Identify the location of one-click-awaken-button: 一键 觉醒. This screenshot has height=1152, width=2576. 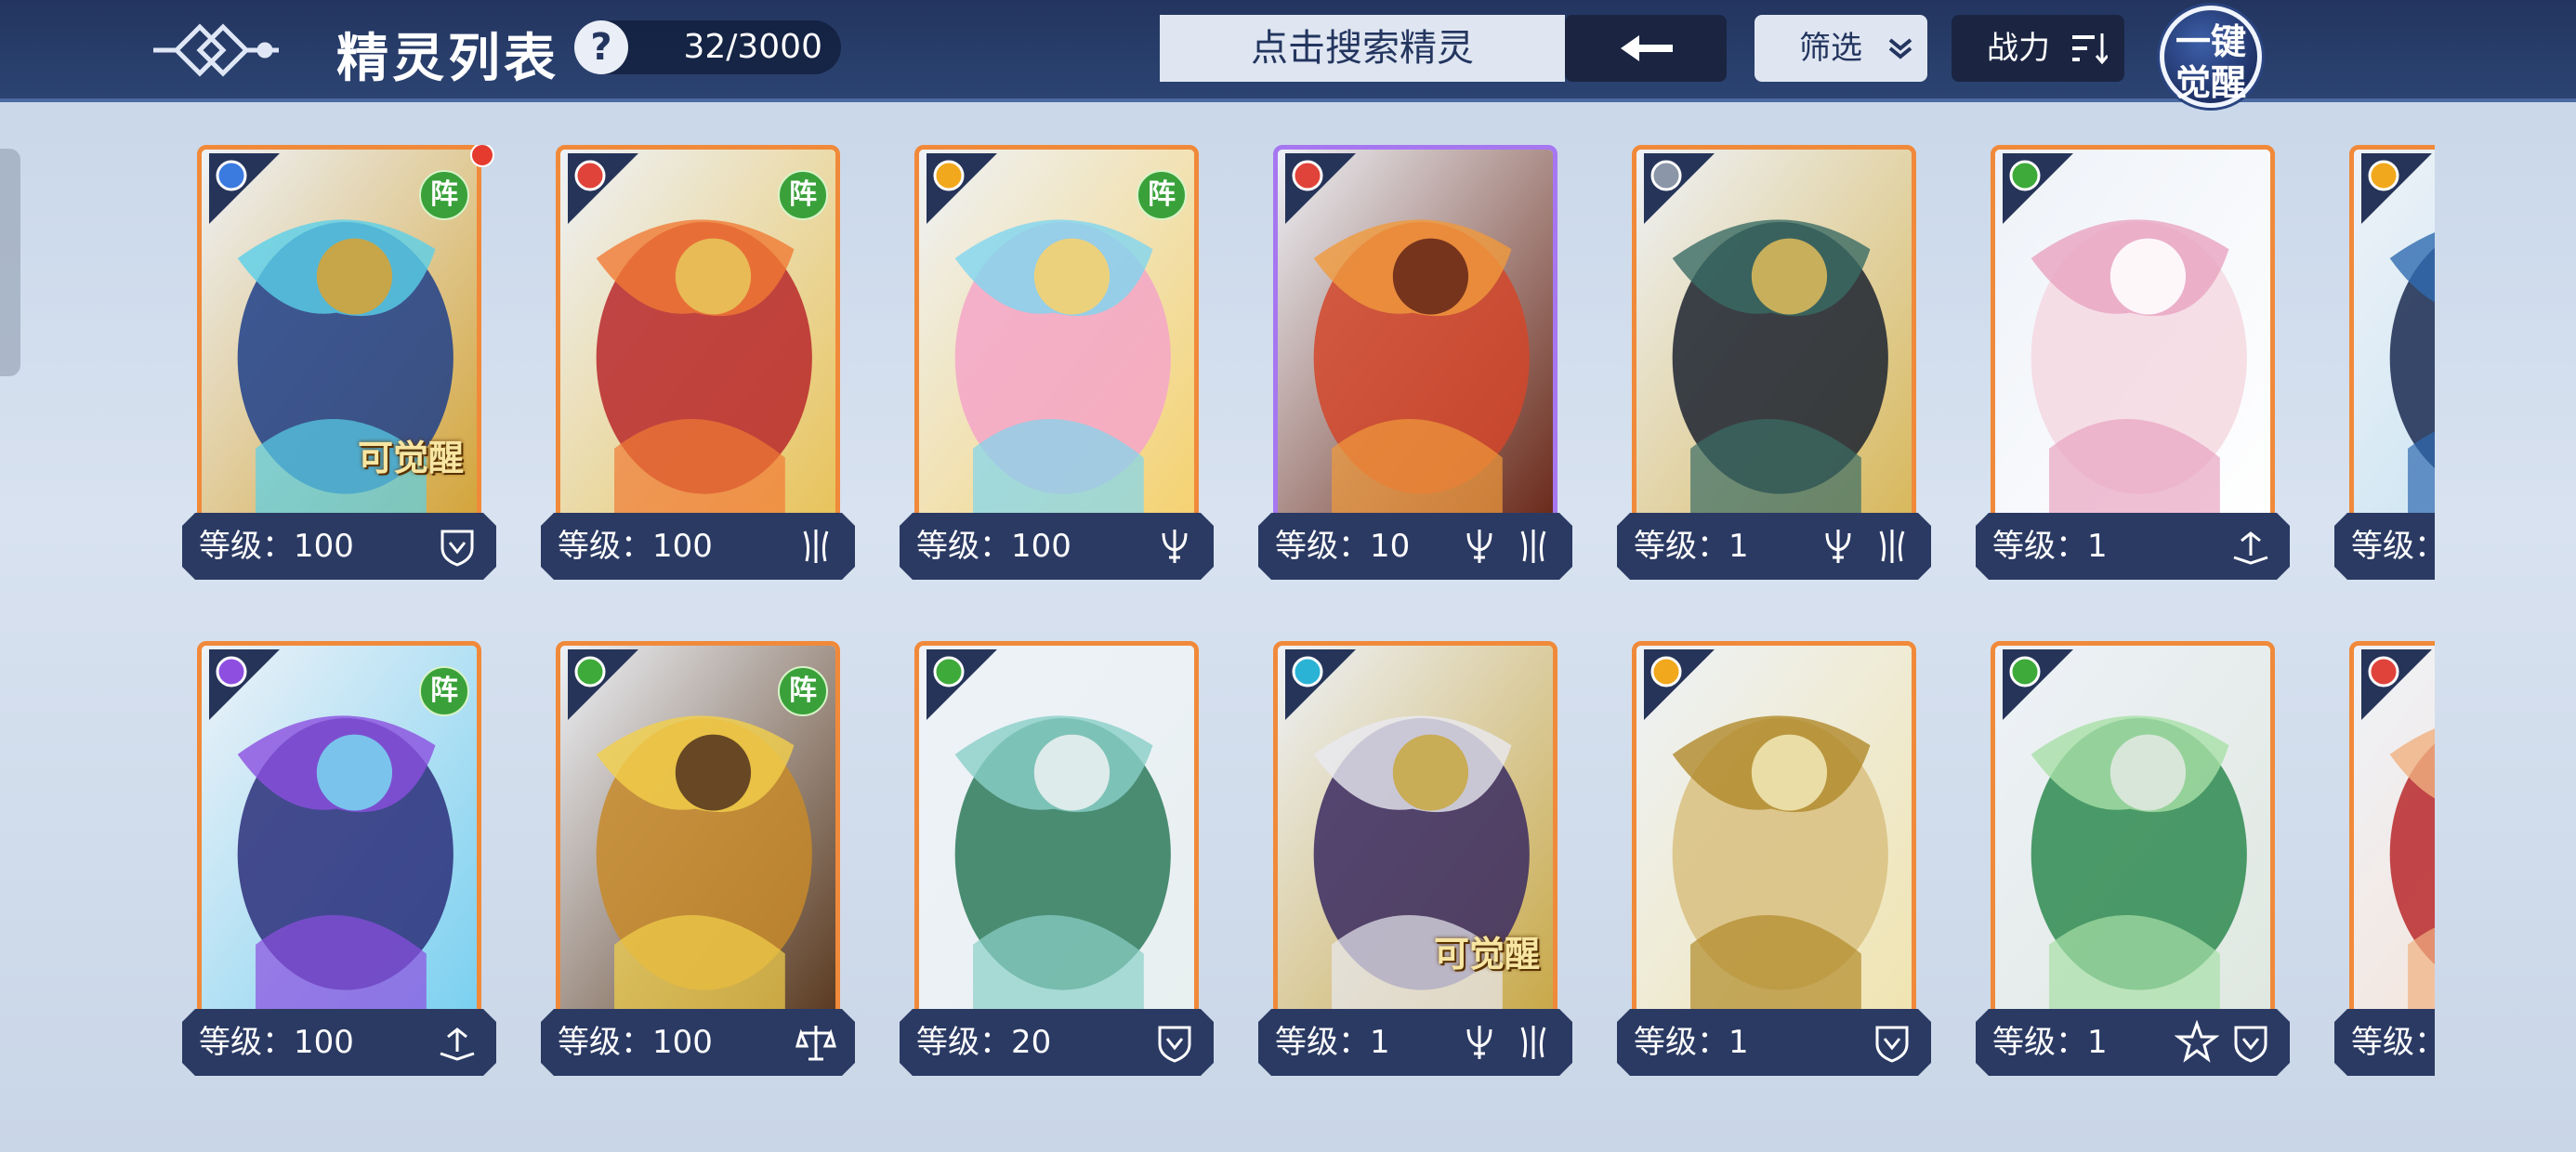
(2211, 57).